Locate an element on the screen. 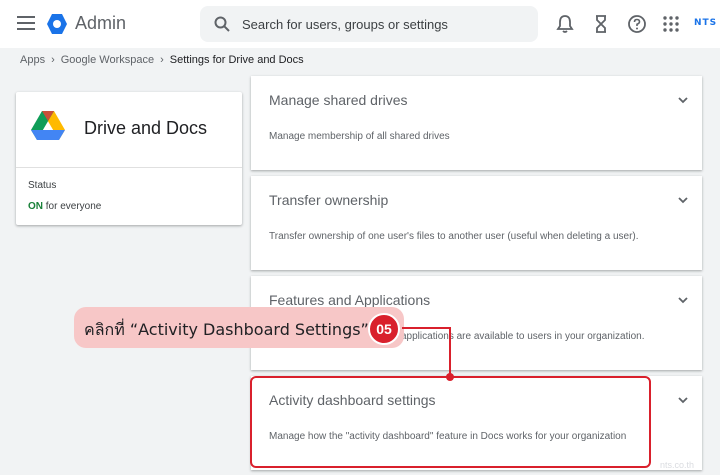 This screenshot has height=475, width=720. callout-text: คลิกที่ “Activity Dashboard Settings” is located at coordinates (226, 329).